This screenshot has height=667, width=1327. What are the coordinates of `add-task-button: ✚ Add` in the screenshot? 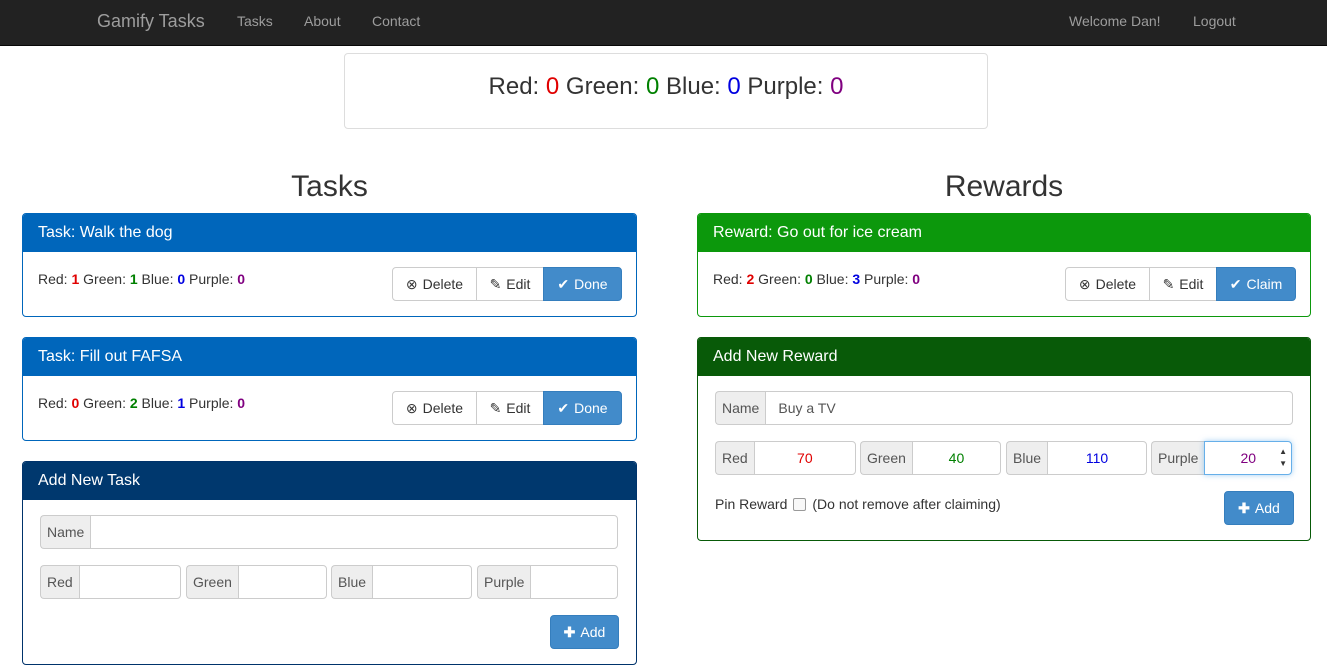 It's located at (584, 632).